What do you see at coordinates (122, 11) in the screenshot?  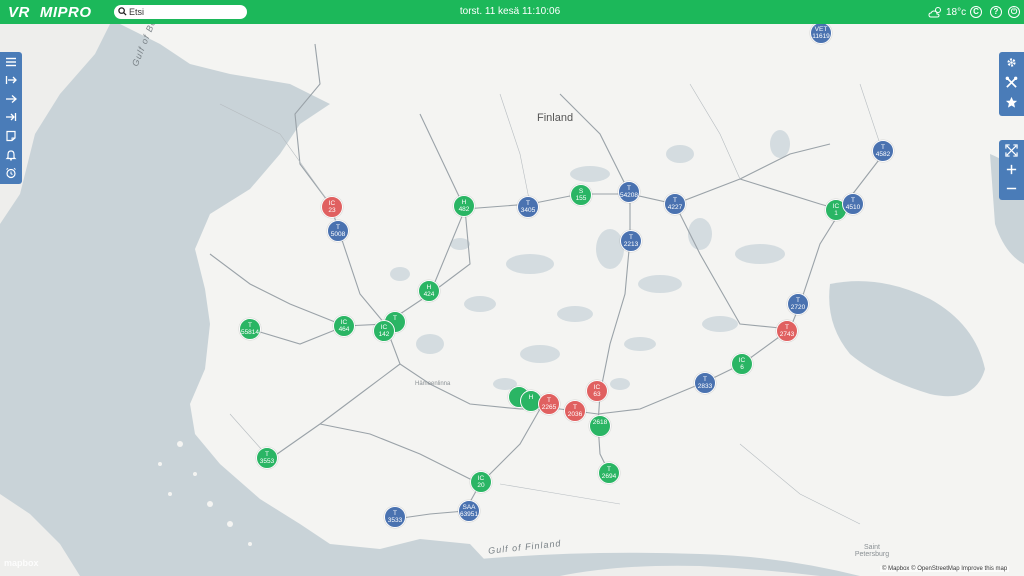 I see `search-icon` at bounding box center [122, 11].